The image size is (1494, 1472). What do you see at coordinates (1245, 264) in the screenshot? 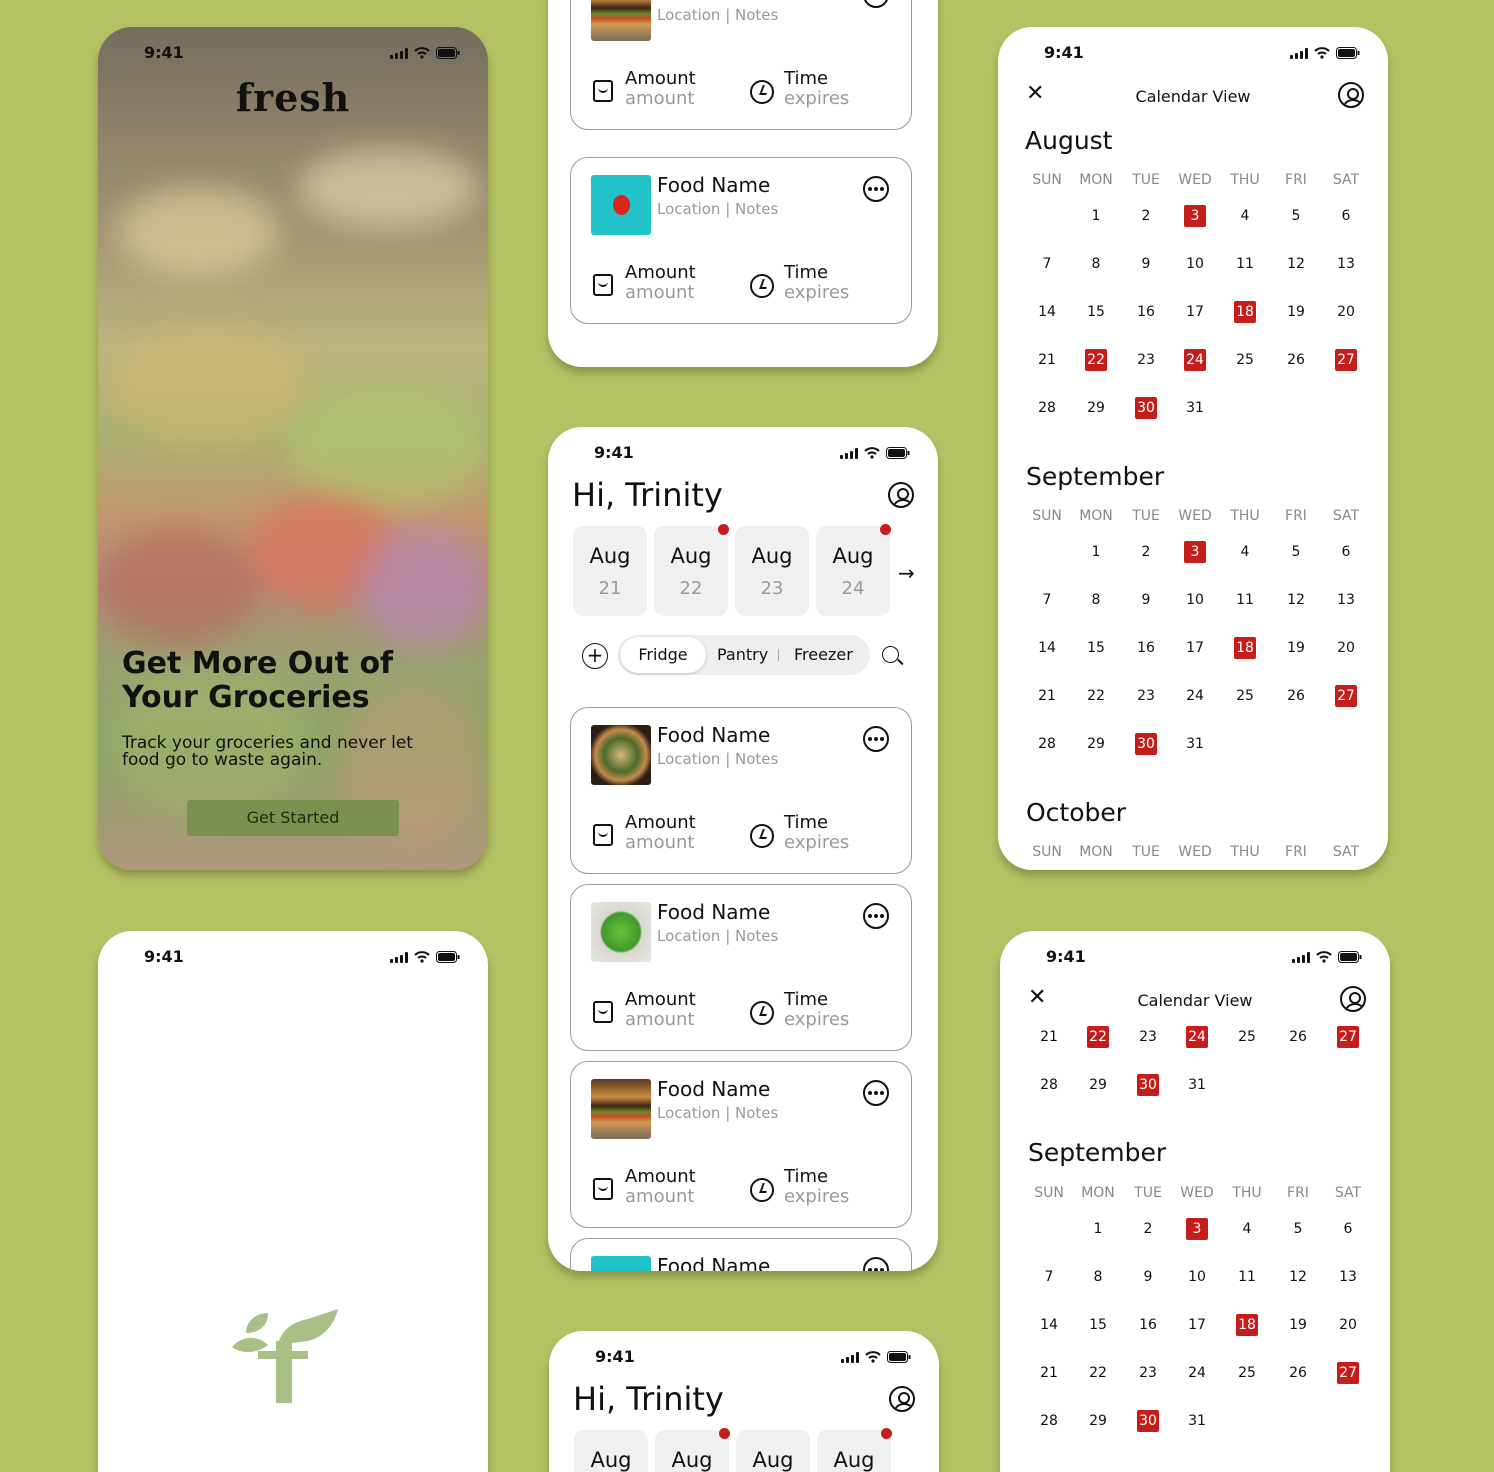
I see `august-day: 11` at bounding box center [1245, 264].